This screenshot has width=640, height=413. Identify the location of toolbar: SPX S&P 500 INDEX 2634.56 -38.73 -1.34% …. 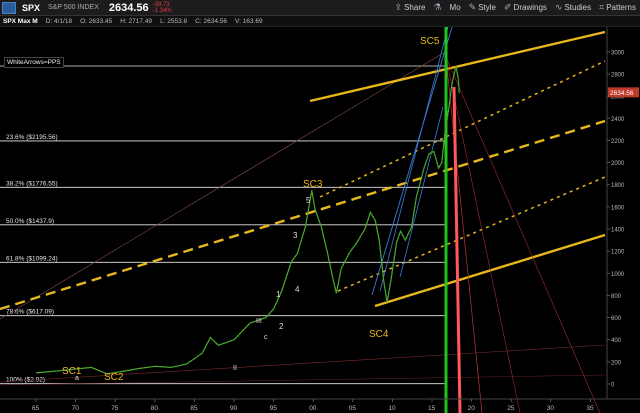
(320, 8).